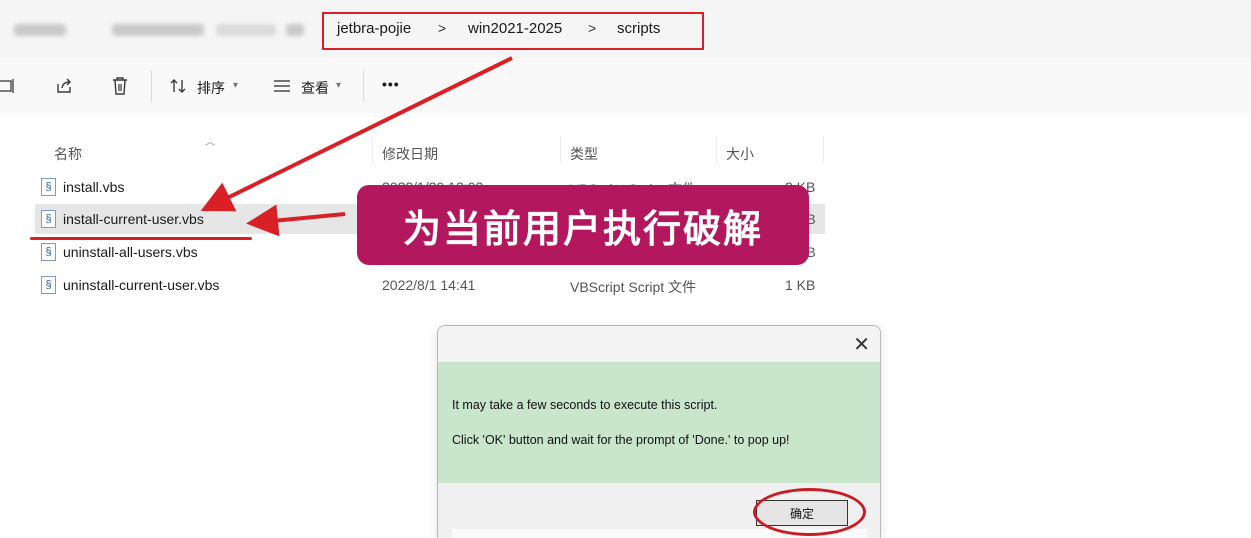 The height and width of the screenshot is (538, 1251). What do you see at coordinates (861, 344) in the screenshot?
I see `close-icon: ✕` at bounding box center [861, 344].